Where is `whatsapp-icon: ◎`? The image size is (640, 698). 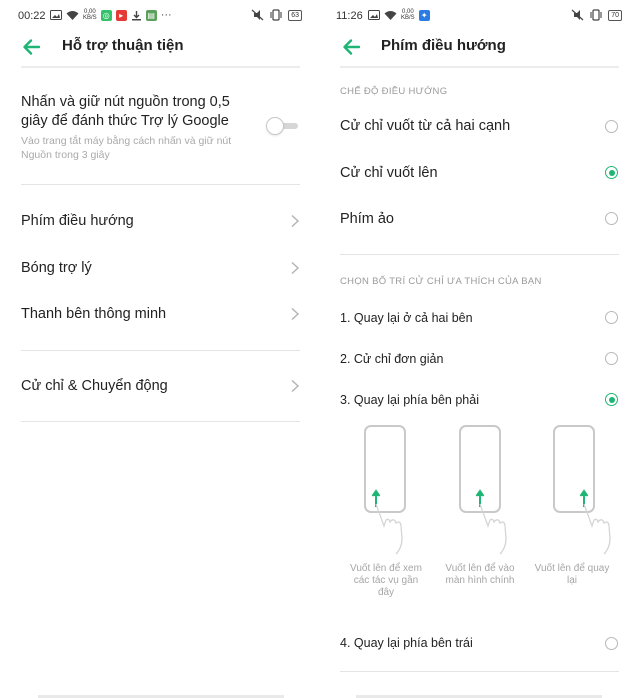
whatsapp-icon: ◎ is located at coordinates (106, 15).